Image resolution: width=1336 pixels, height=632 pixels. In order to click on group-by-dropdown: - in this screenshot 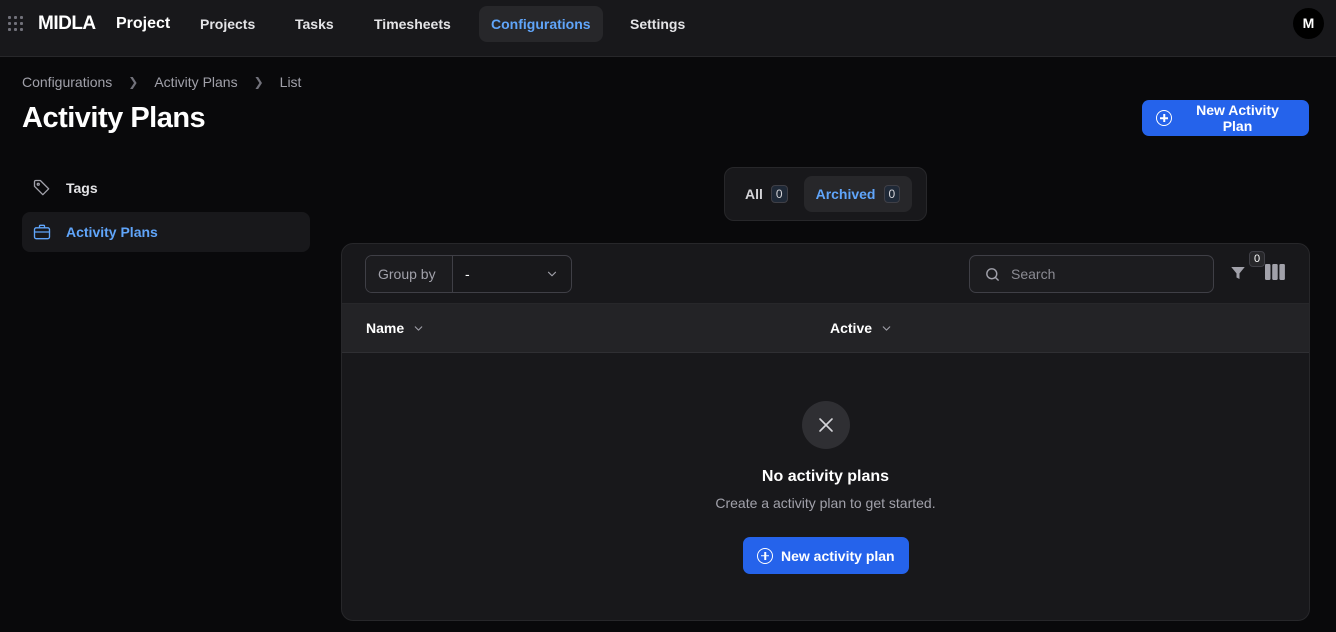, I will do `click(512, 274)`.